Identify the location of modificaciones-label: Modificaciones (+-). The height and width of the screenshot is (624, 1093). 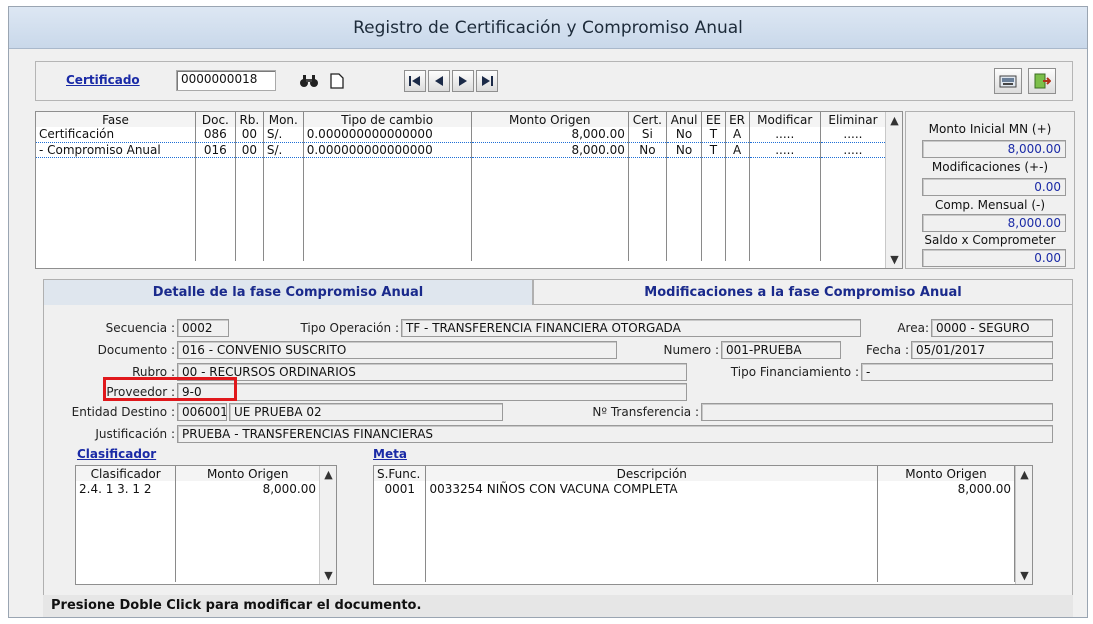
(990, 167).